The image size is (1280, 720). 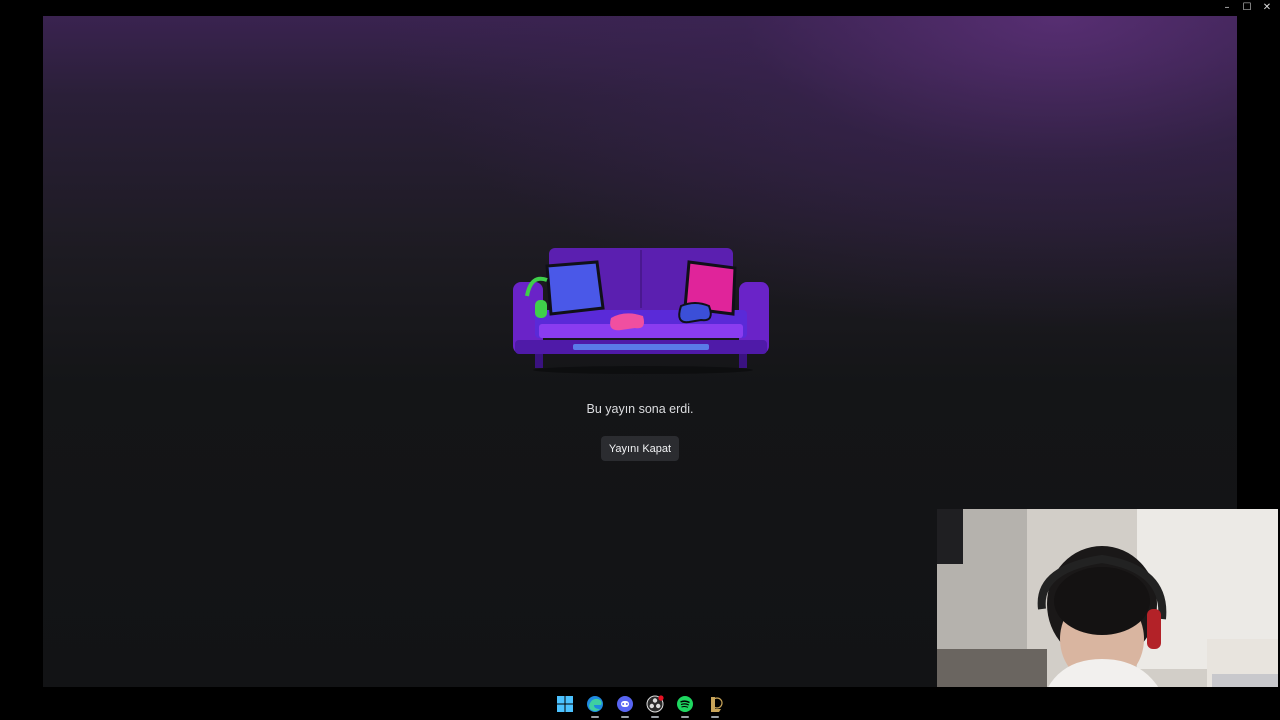 I want to click on windows-start-icon, so click(x=565, y=704).